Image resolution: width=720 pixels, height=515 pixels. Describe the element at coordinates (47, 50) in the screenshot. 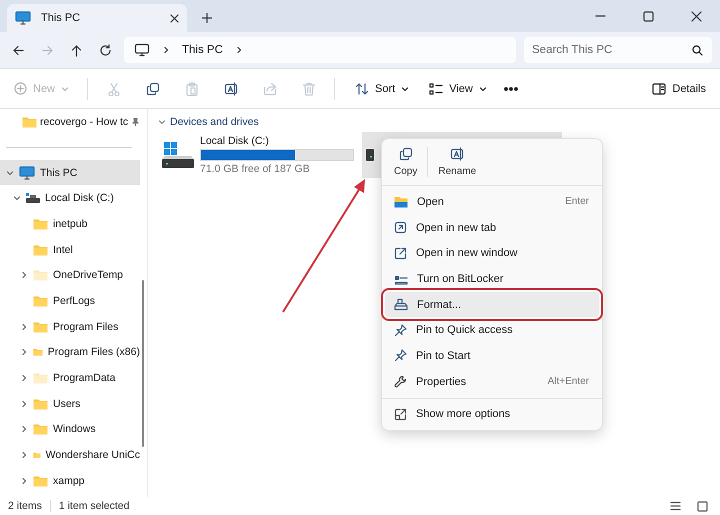

I see `arrow-right-icon` at that location.